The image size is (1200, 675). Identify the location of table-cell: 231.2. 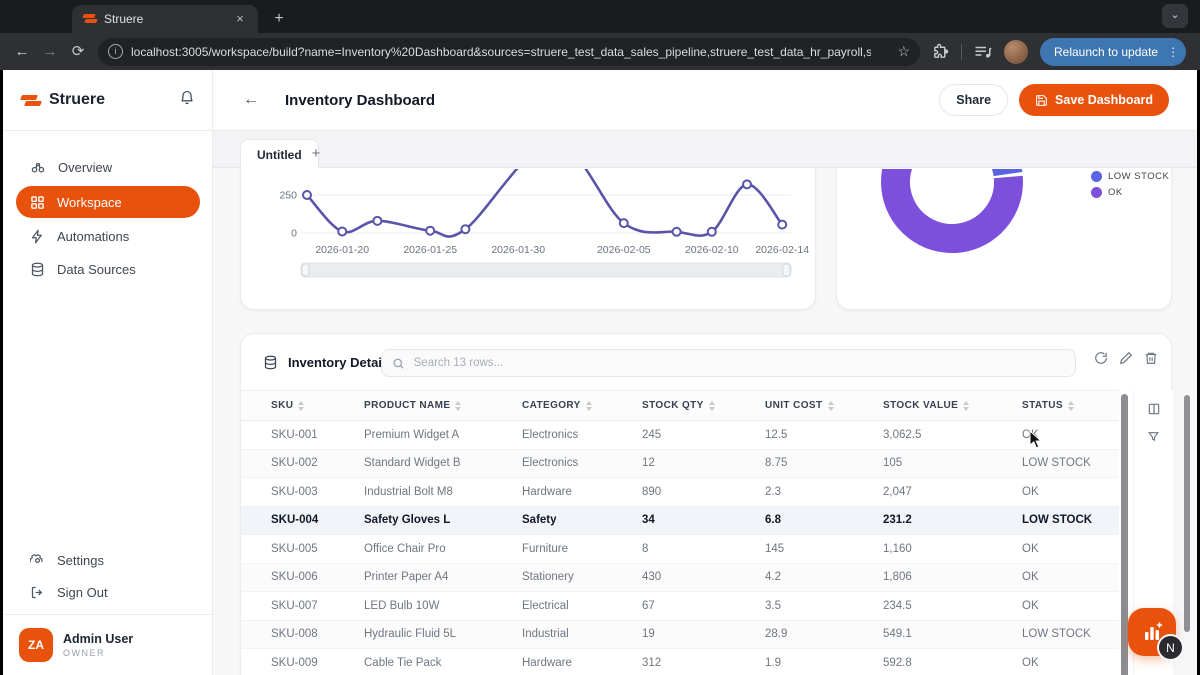
(897, 520).